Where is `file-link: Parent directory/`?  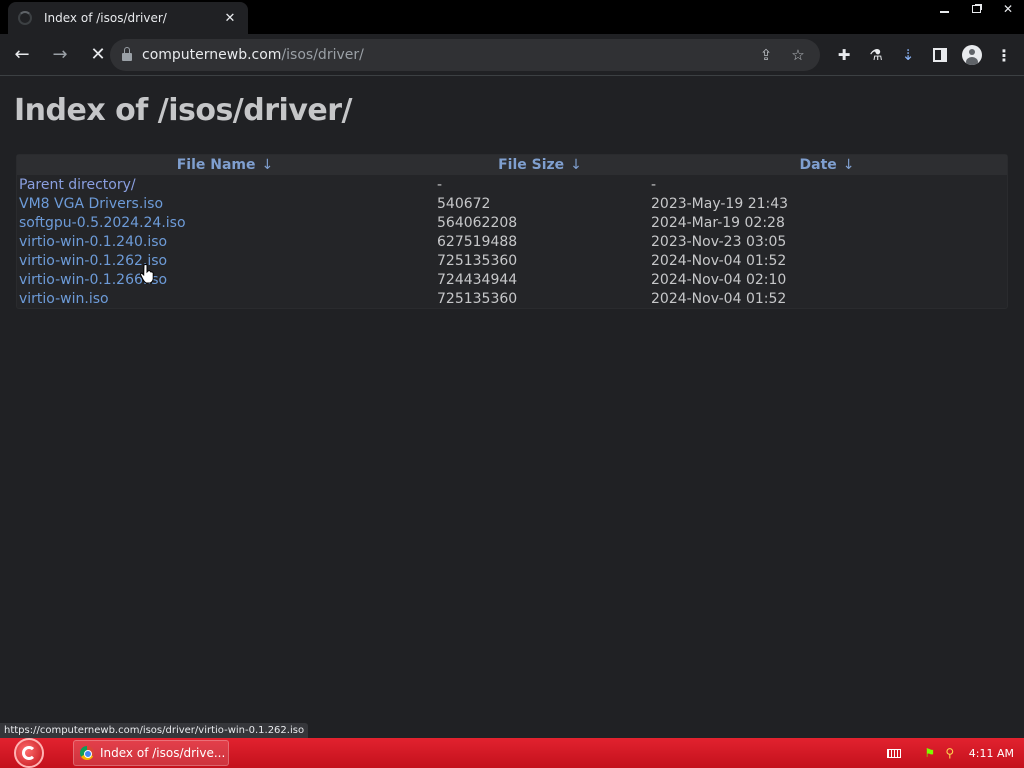
file-link: Parent directory/ is located at coordinates (226, 185).